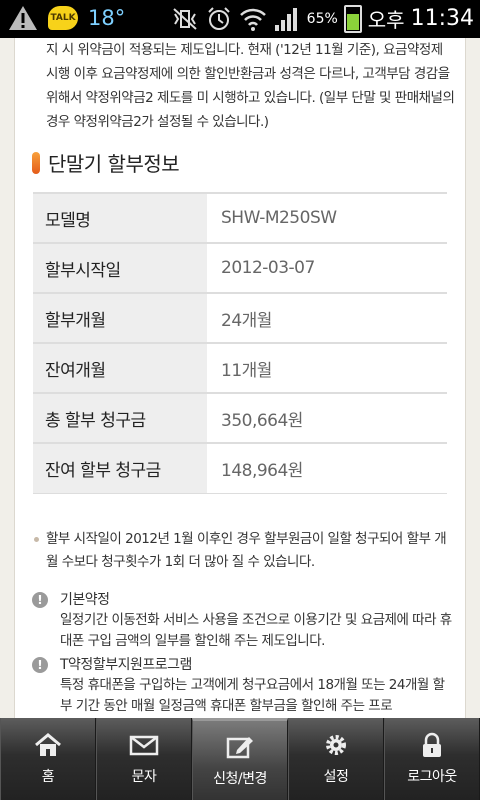 This screenshot has width=480, height=800. I want to click on home-icon, so click(48, 744).